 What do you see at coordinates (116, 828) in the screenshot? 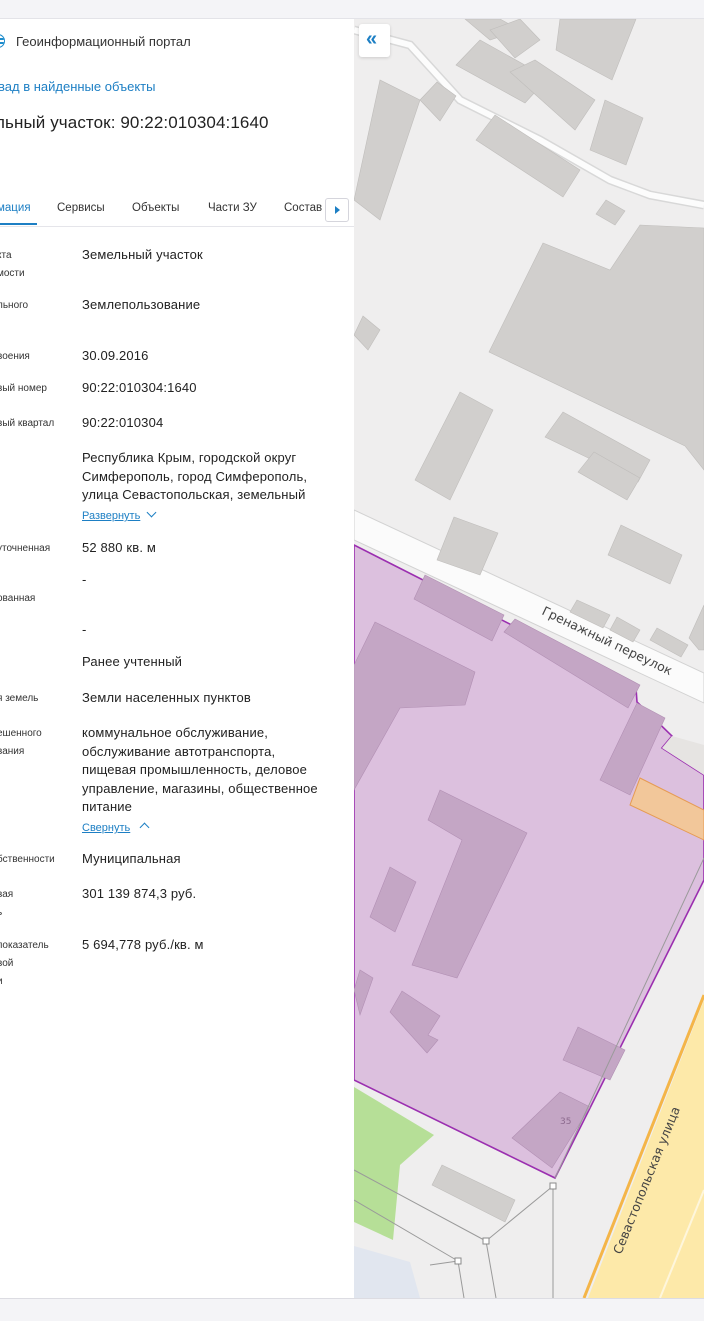
I see `collapse-permitted-use-link: Свернуть` at bounding box center [116, 828].